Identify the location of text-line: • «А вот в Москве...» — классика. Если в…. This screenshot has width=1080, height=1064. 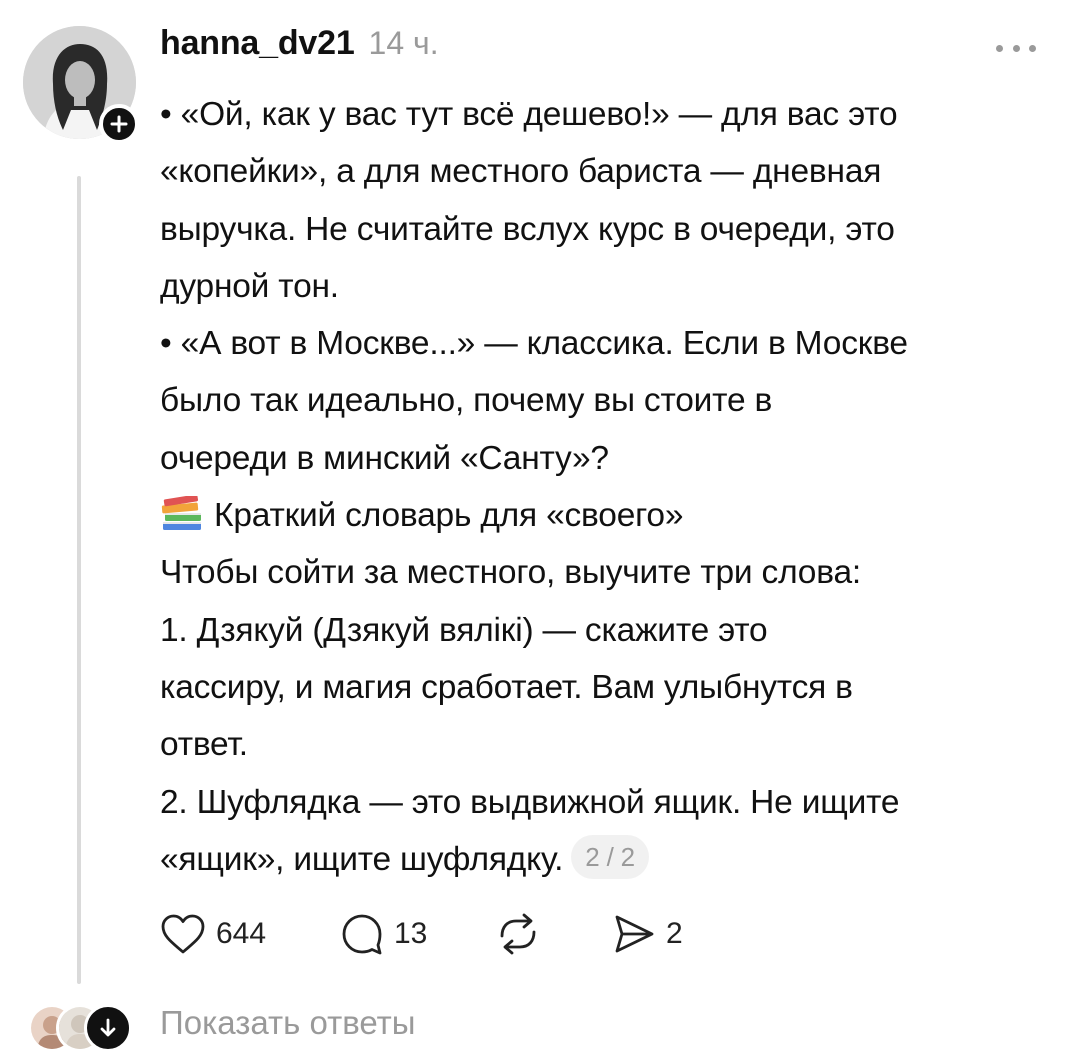
(534, 344).